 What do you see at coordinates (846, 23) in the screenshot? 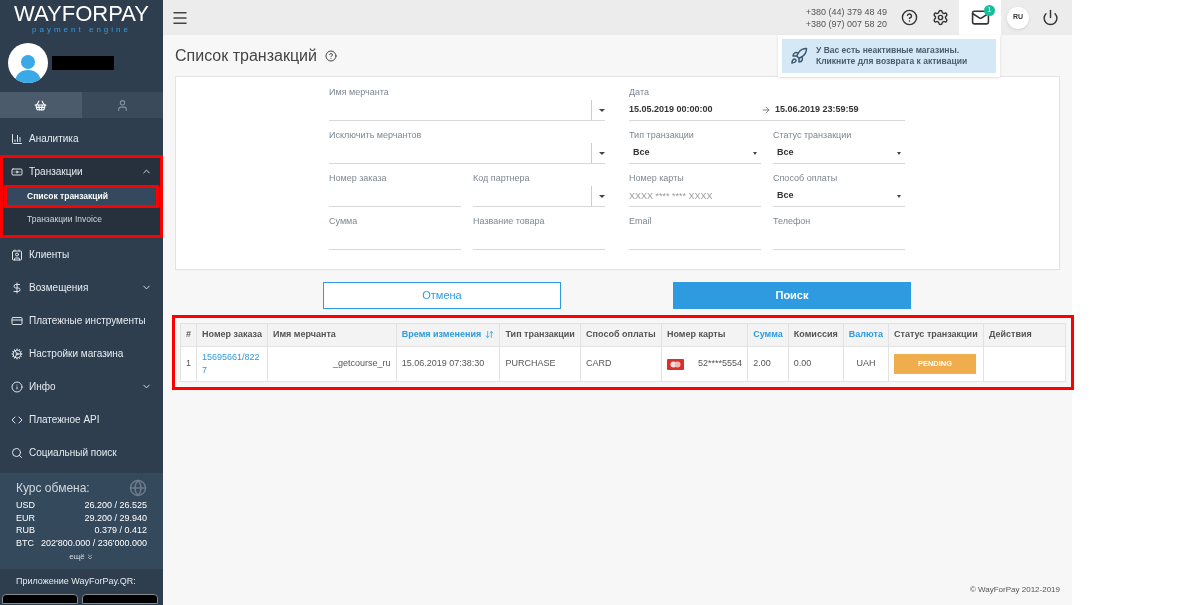
I see `phone-number: +380 (97) 007 58 20` at bounding box center [846, 23].